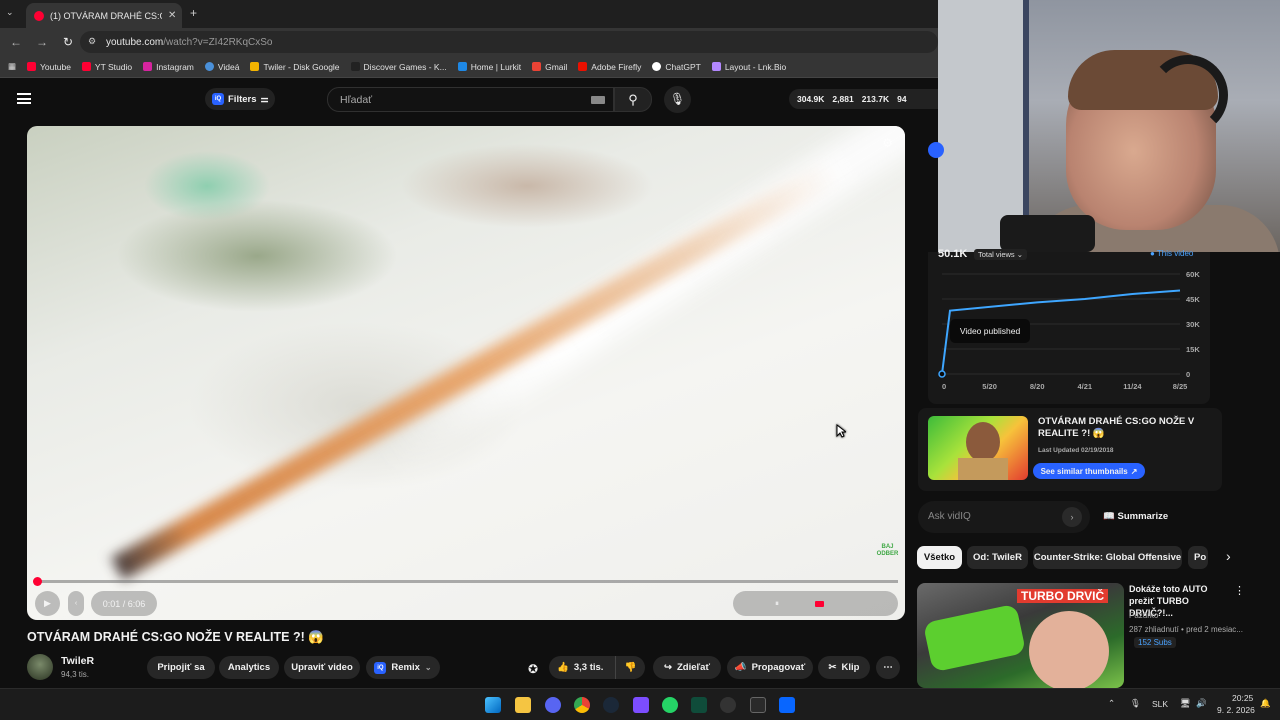  Describe the element at coordinates (1239, 590) in the screenshot. I see `more-vertical-icon: ⋮` at that location.